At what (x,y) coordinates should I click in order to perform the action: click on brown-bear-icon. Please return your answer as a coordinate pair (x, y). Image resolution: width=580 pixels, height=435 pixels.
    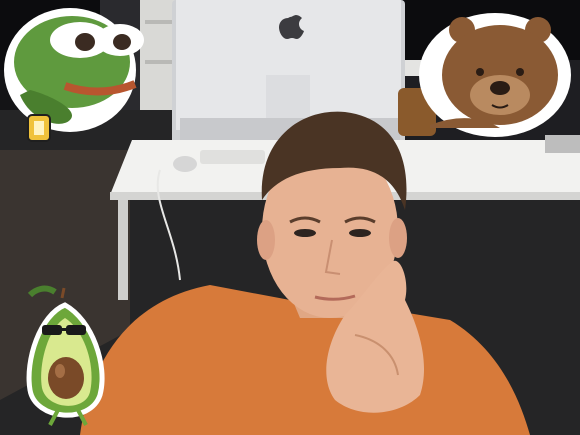
    Looking at the image, I should click on (495, 75).